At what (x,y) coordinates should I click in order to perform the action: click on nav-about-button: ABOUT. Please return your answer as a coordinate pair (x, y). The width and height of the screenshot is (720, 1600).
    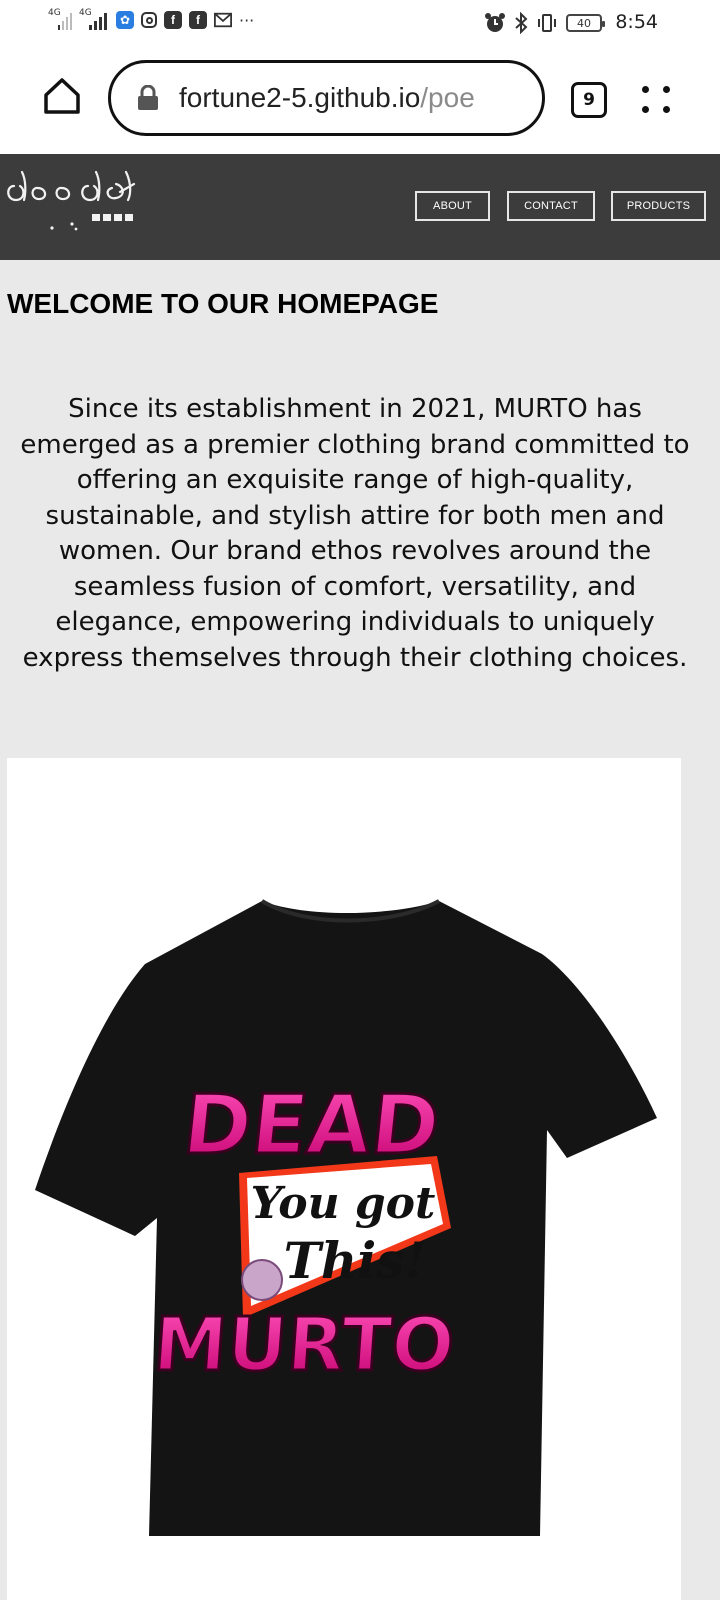
    Looking at the image, I should click on (452, 206).